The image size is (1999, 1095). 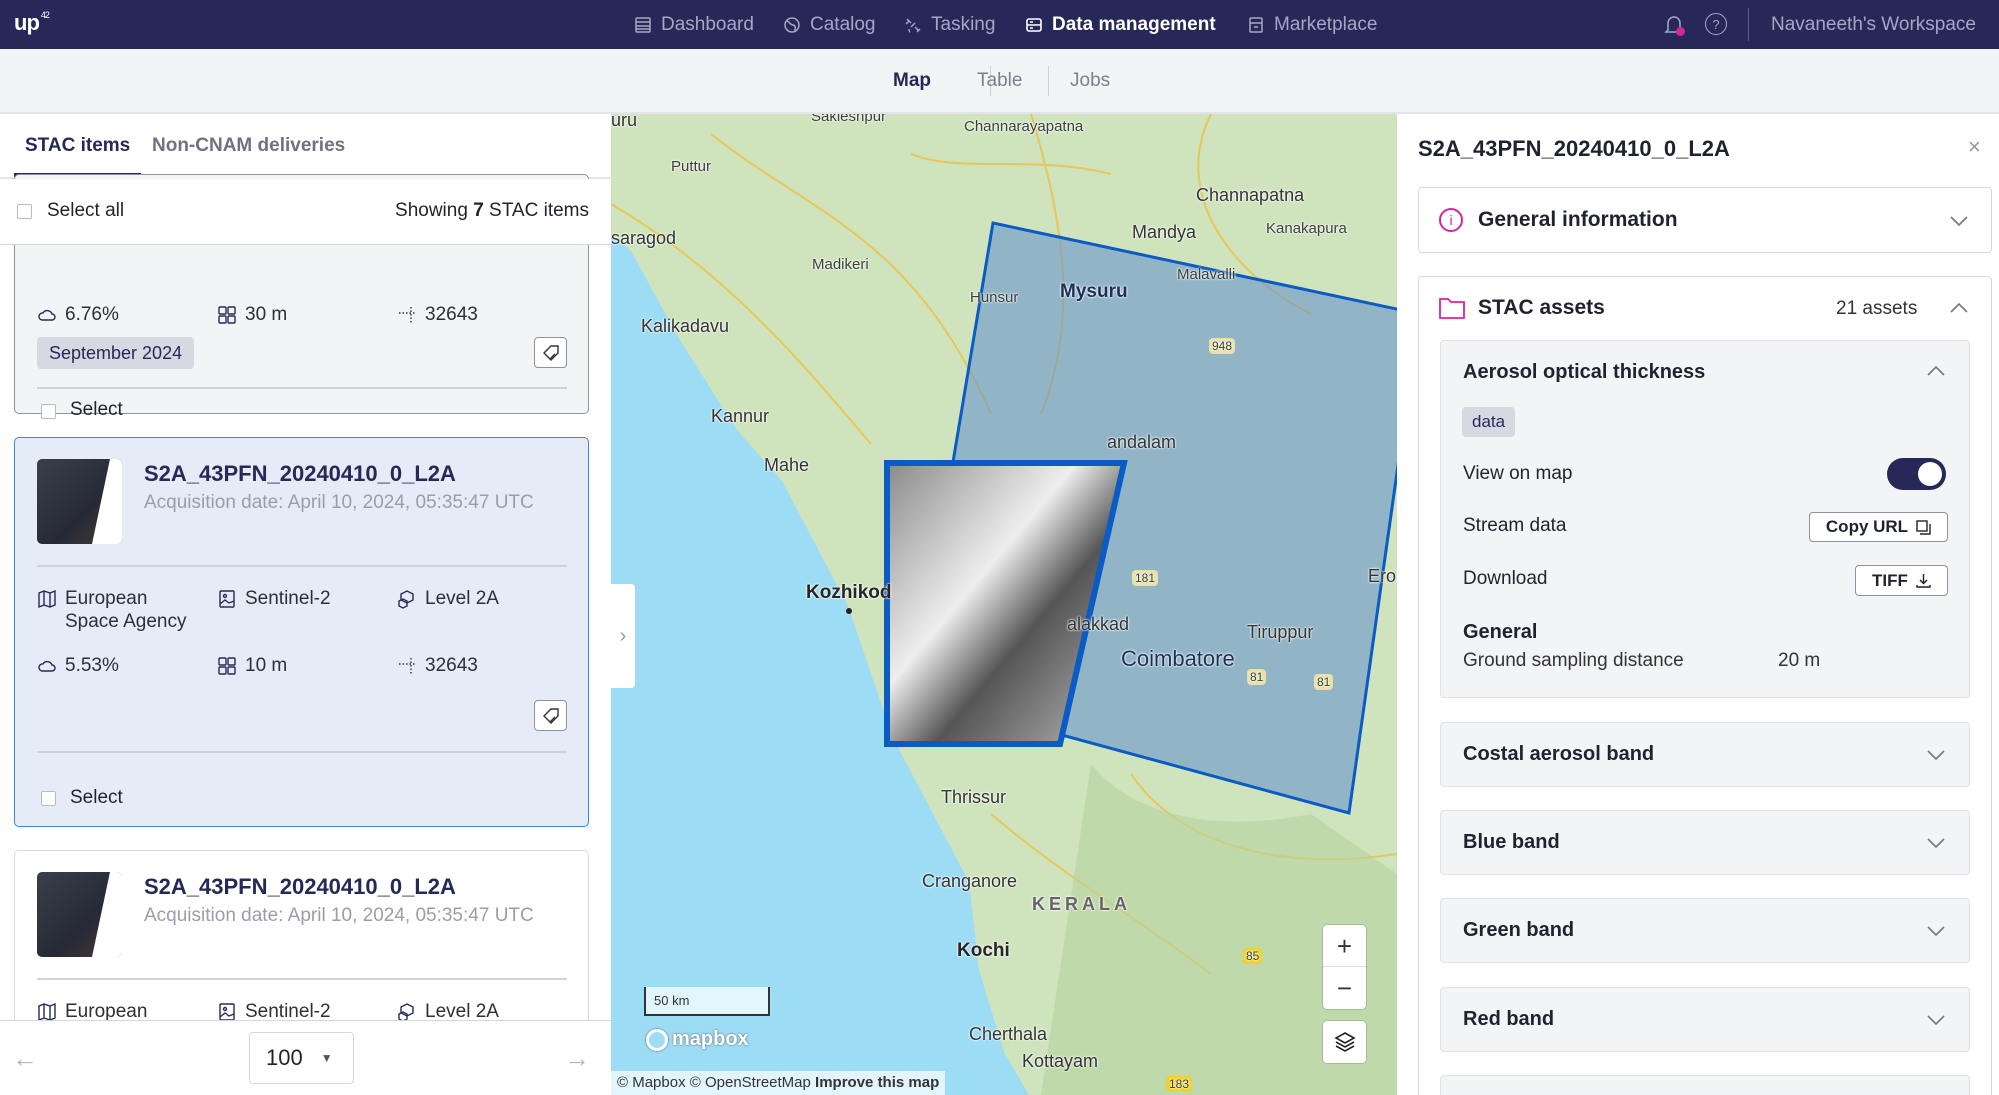 I want to click on up42-logo: up 42, so click(x=32, y=23).